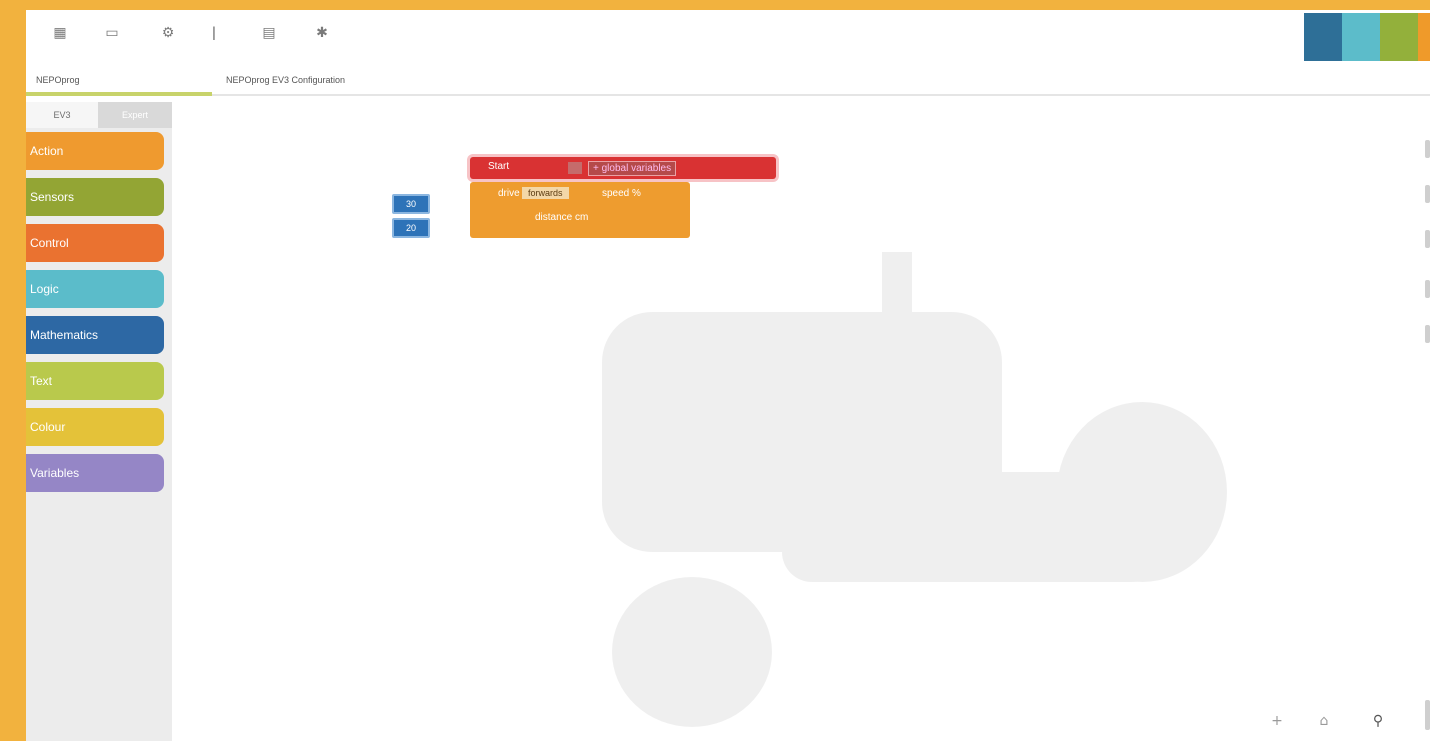  I want to click on toolbox-tab-ev3: EV3, so click(62, 115).